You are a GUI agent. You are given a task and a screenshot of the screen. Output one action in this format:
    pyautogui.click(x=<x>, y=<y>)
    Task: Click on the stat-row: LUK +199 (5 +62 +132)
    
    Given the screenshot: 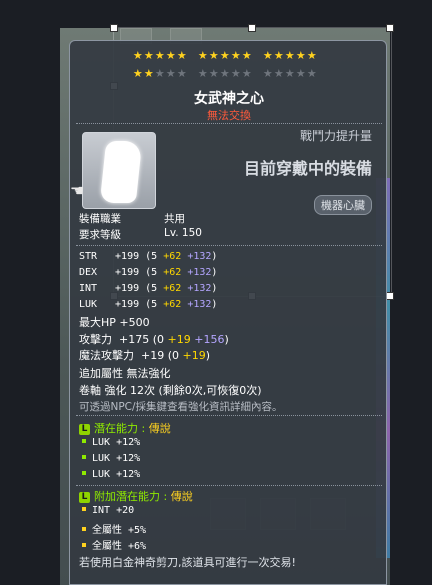 What is the action you would take?
    pyautogui.click(x=148, y=304)
    